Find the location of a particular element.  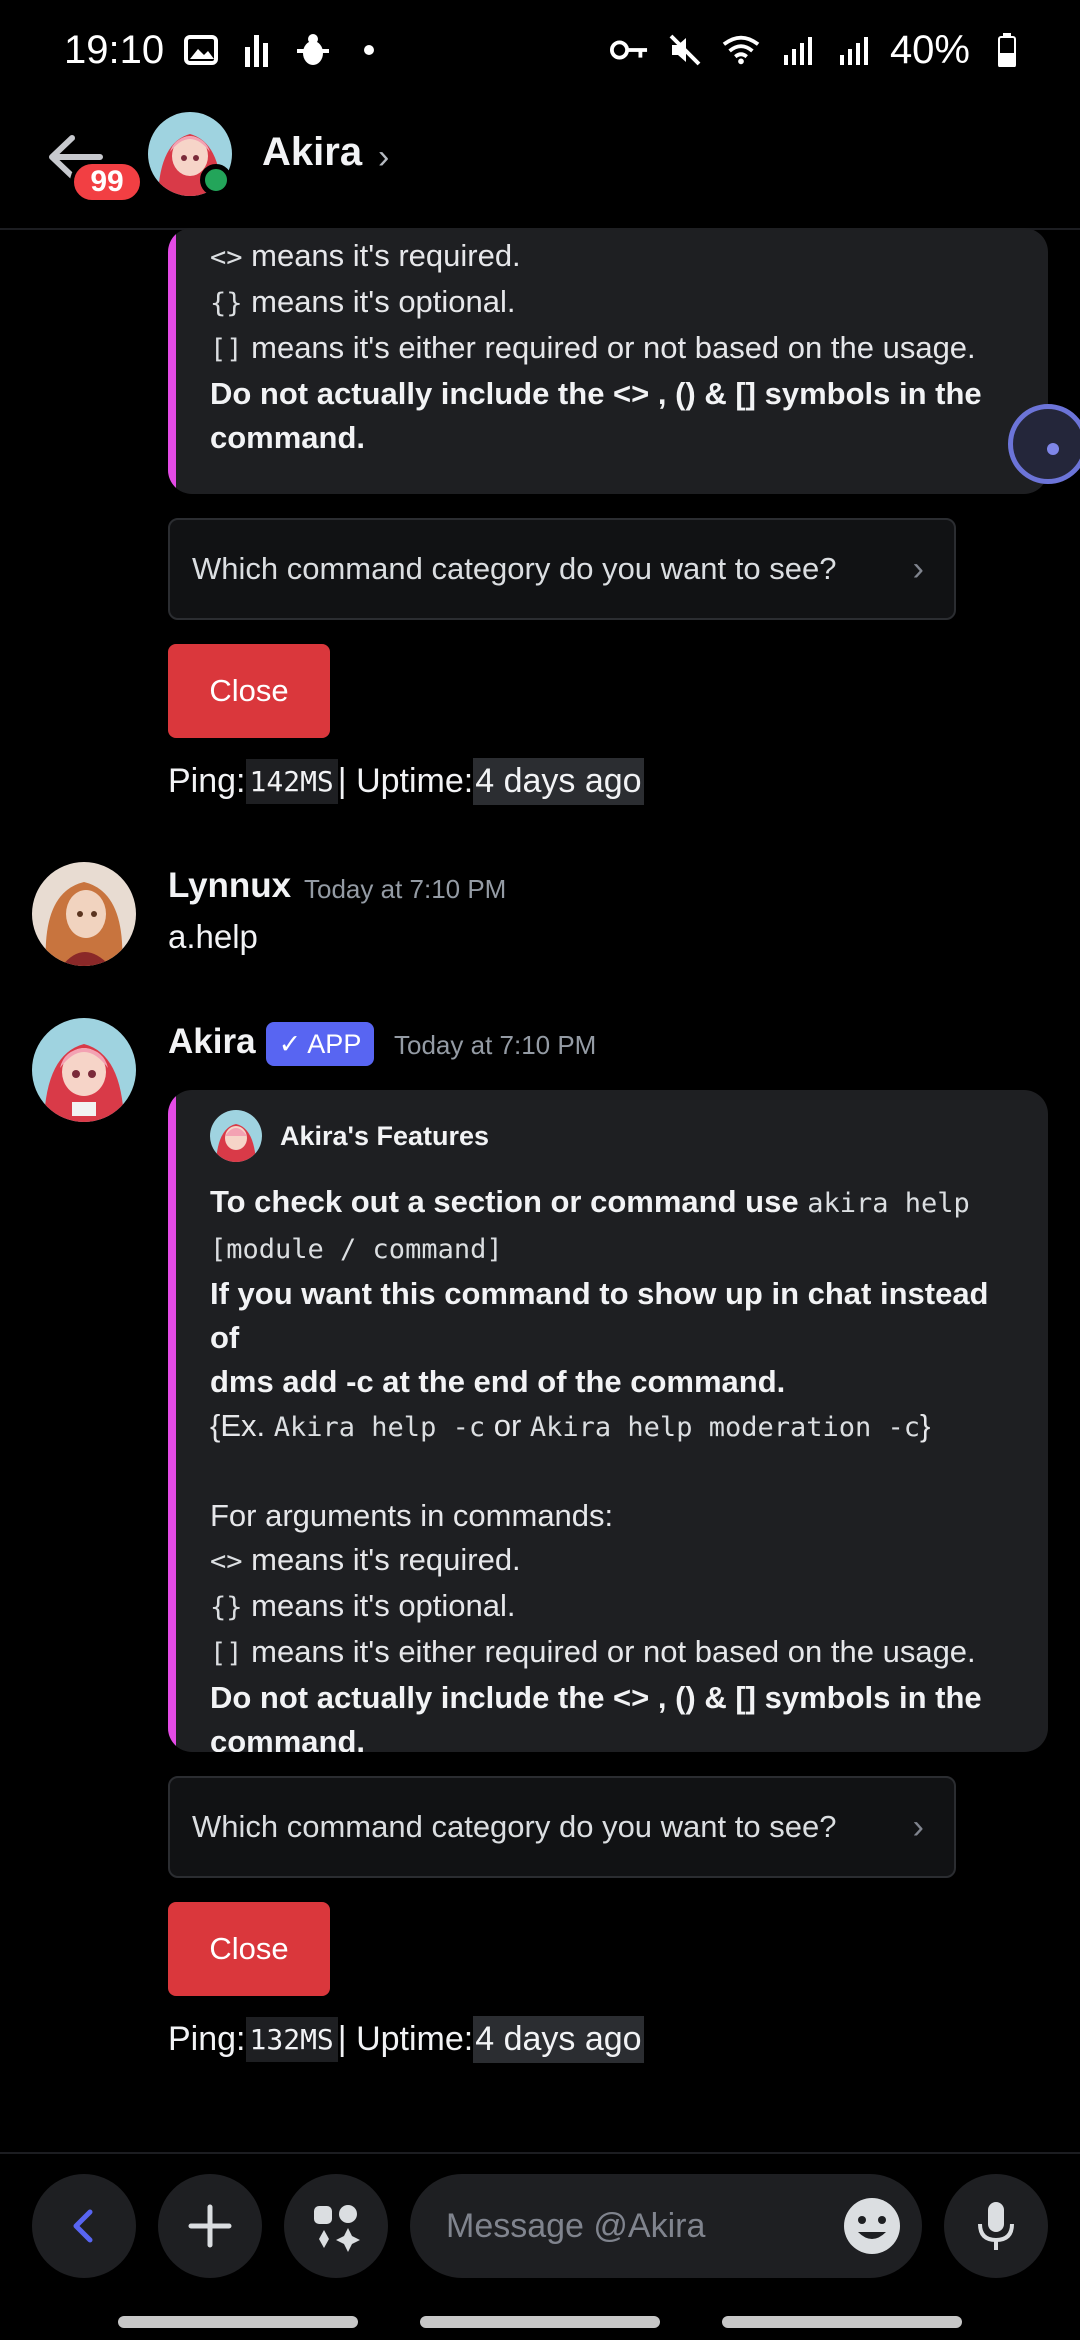

dot-icon is located at coordinates (369, 50).